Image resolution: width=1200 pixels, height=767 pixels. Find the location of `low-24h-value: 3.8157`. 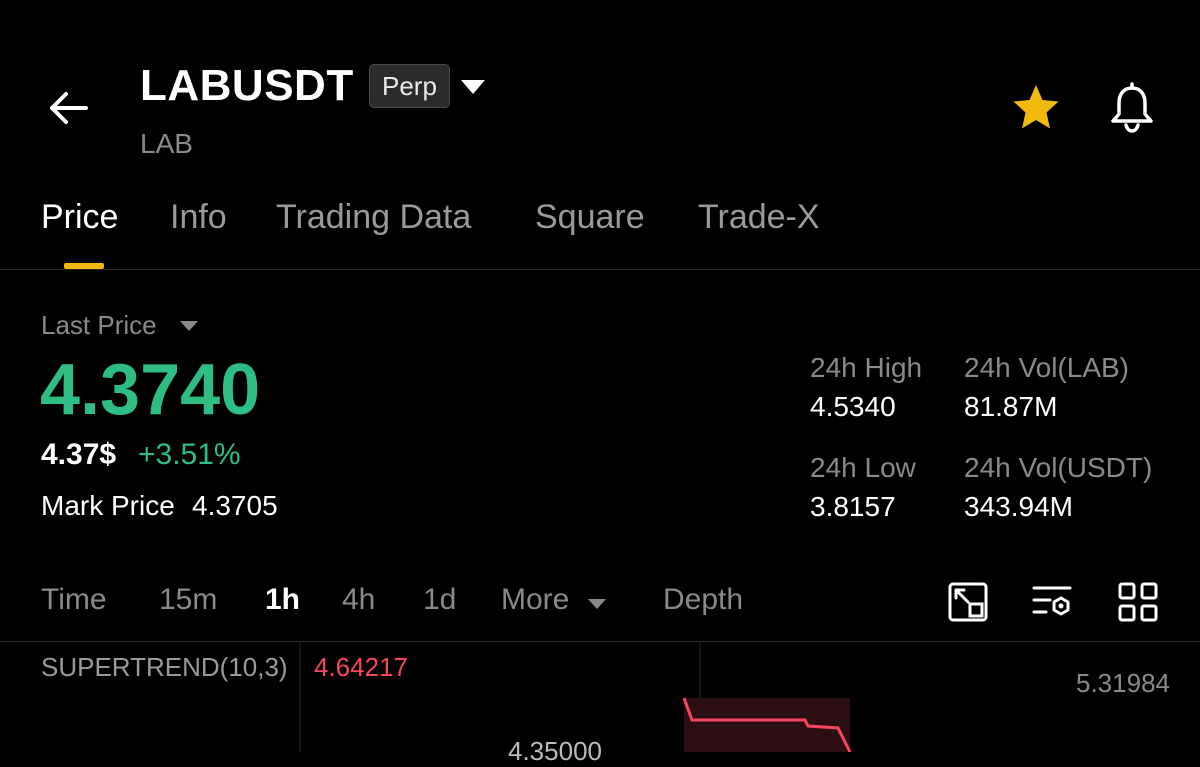

low-24h-value: 3.8157 is located at coordinates (853, 506).